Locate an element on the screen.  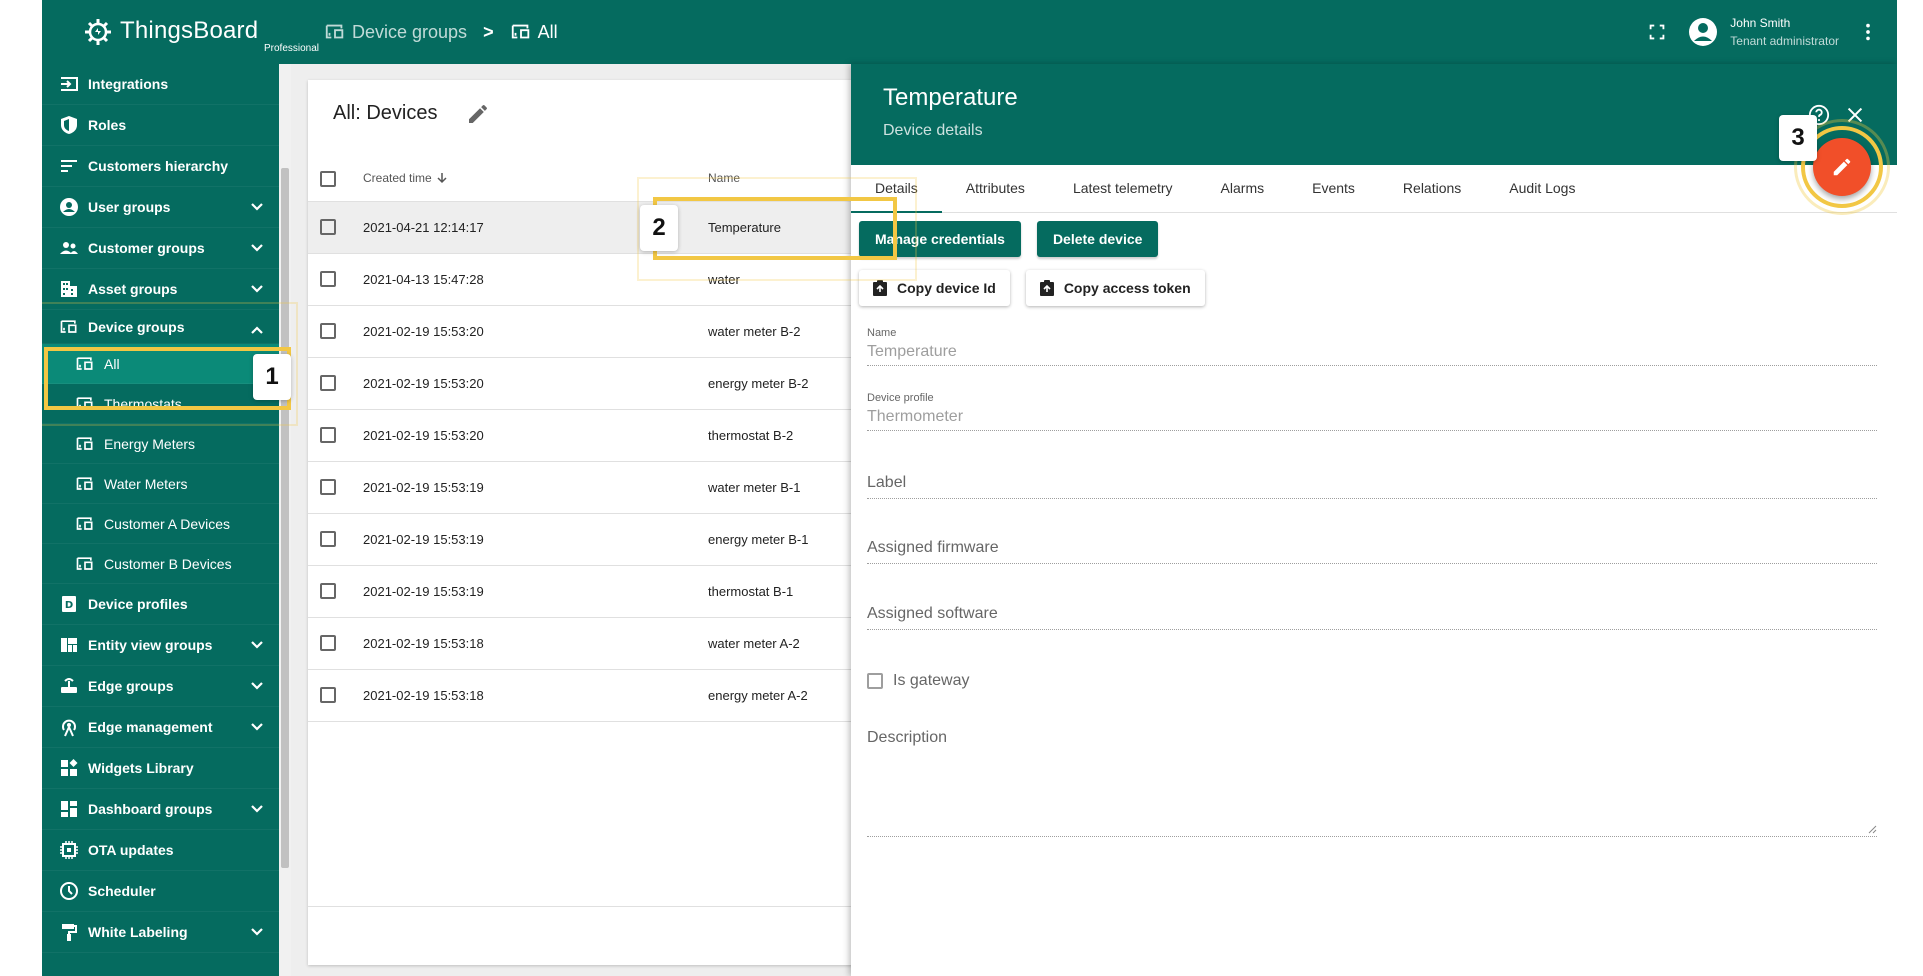
cell-name: water meter B-2 is located at coordinates (754, 331).